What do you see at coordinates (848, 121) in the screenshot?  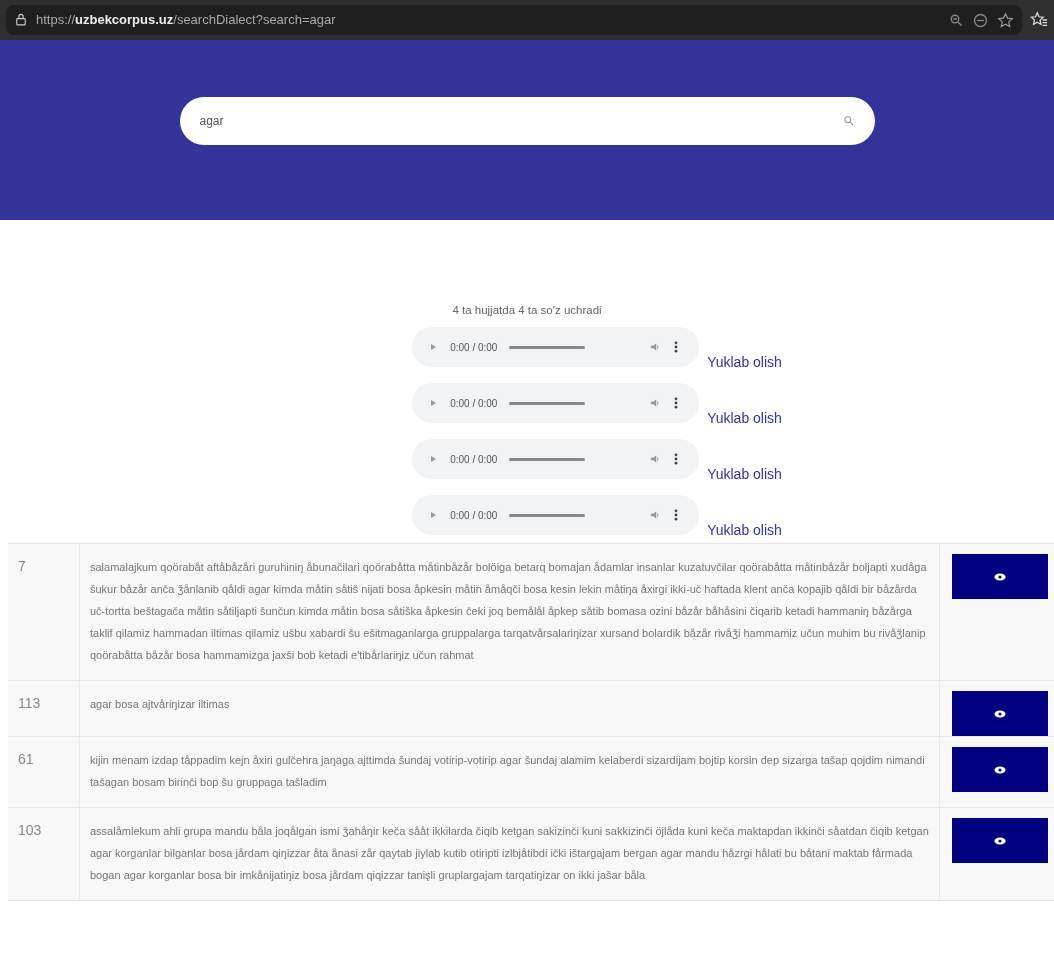 I see `search-icon` at bounding box center [848, 121].